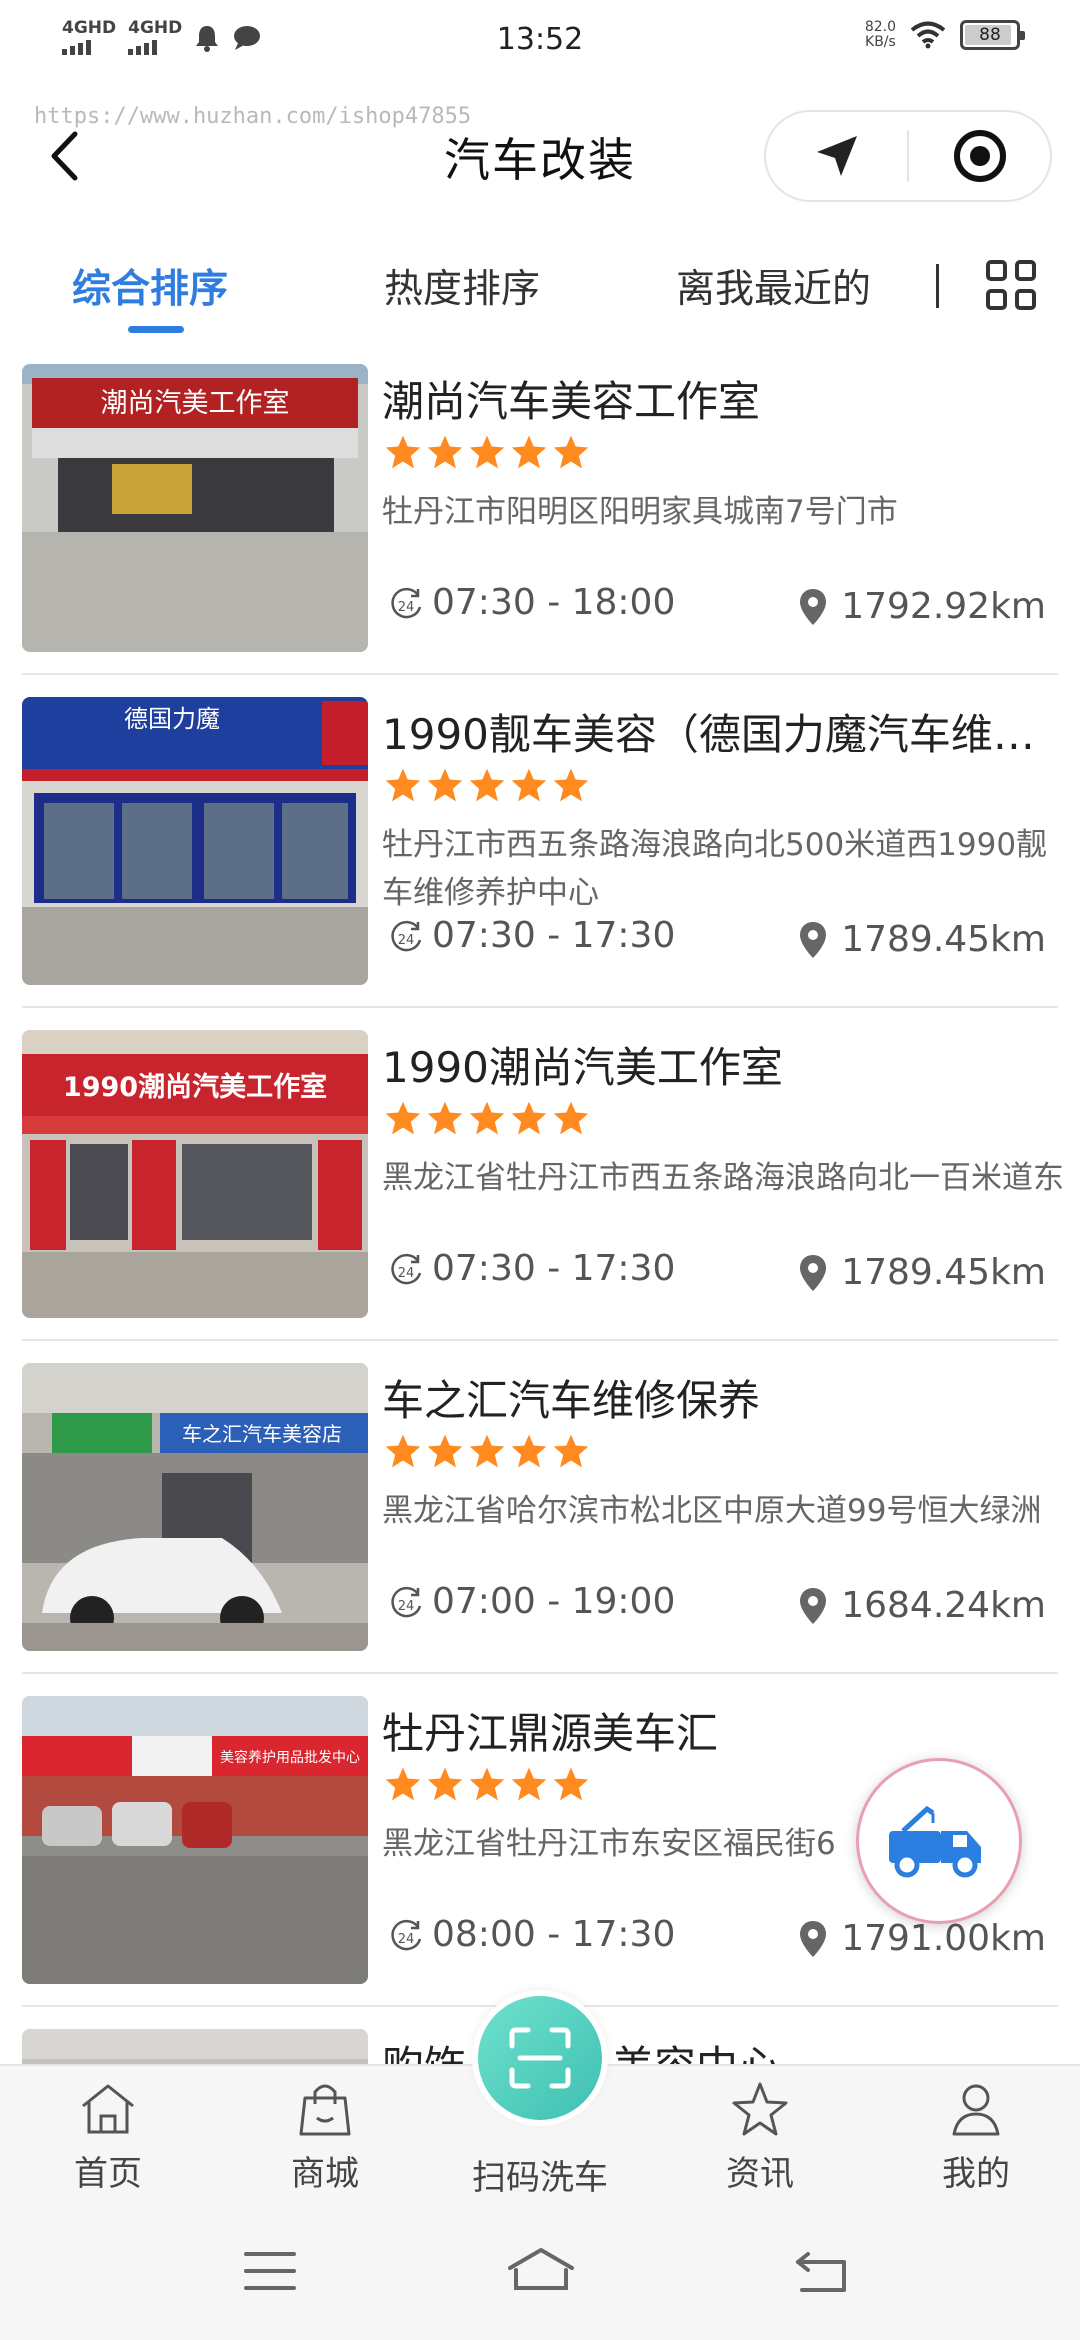 The image size is (1080, 2340). I want to click on tow-service-button, so click(939, 1841).